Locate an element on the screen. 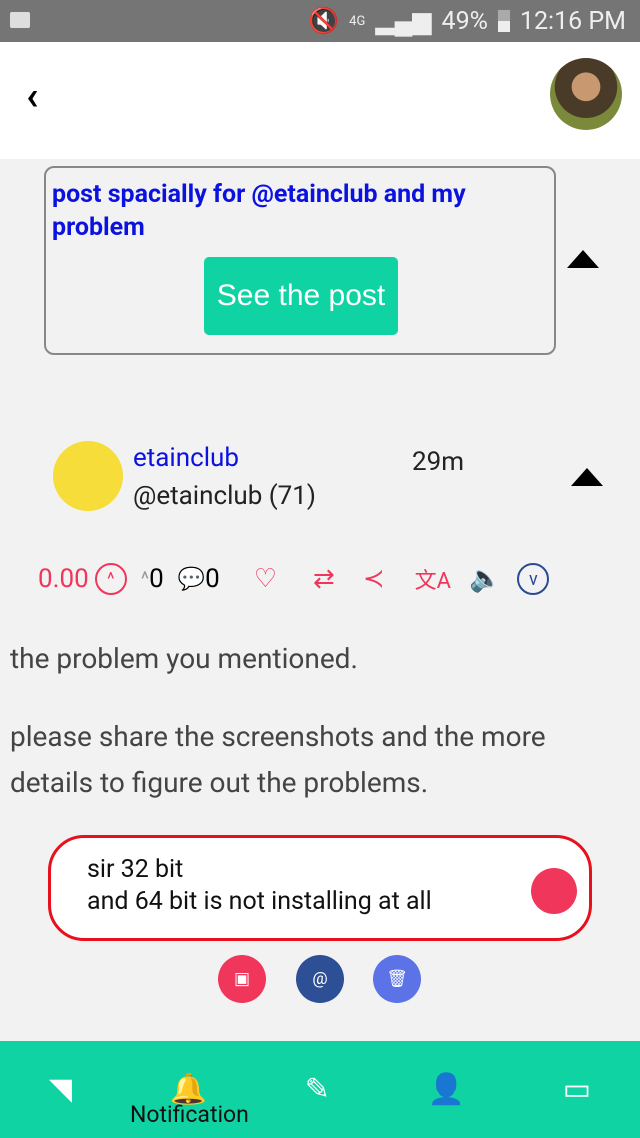 The height and width of the screenshot is (1138, 640). body-paragraph: the problem you mentioned. is located at coordinates (184, 658).